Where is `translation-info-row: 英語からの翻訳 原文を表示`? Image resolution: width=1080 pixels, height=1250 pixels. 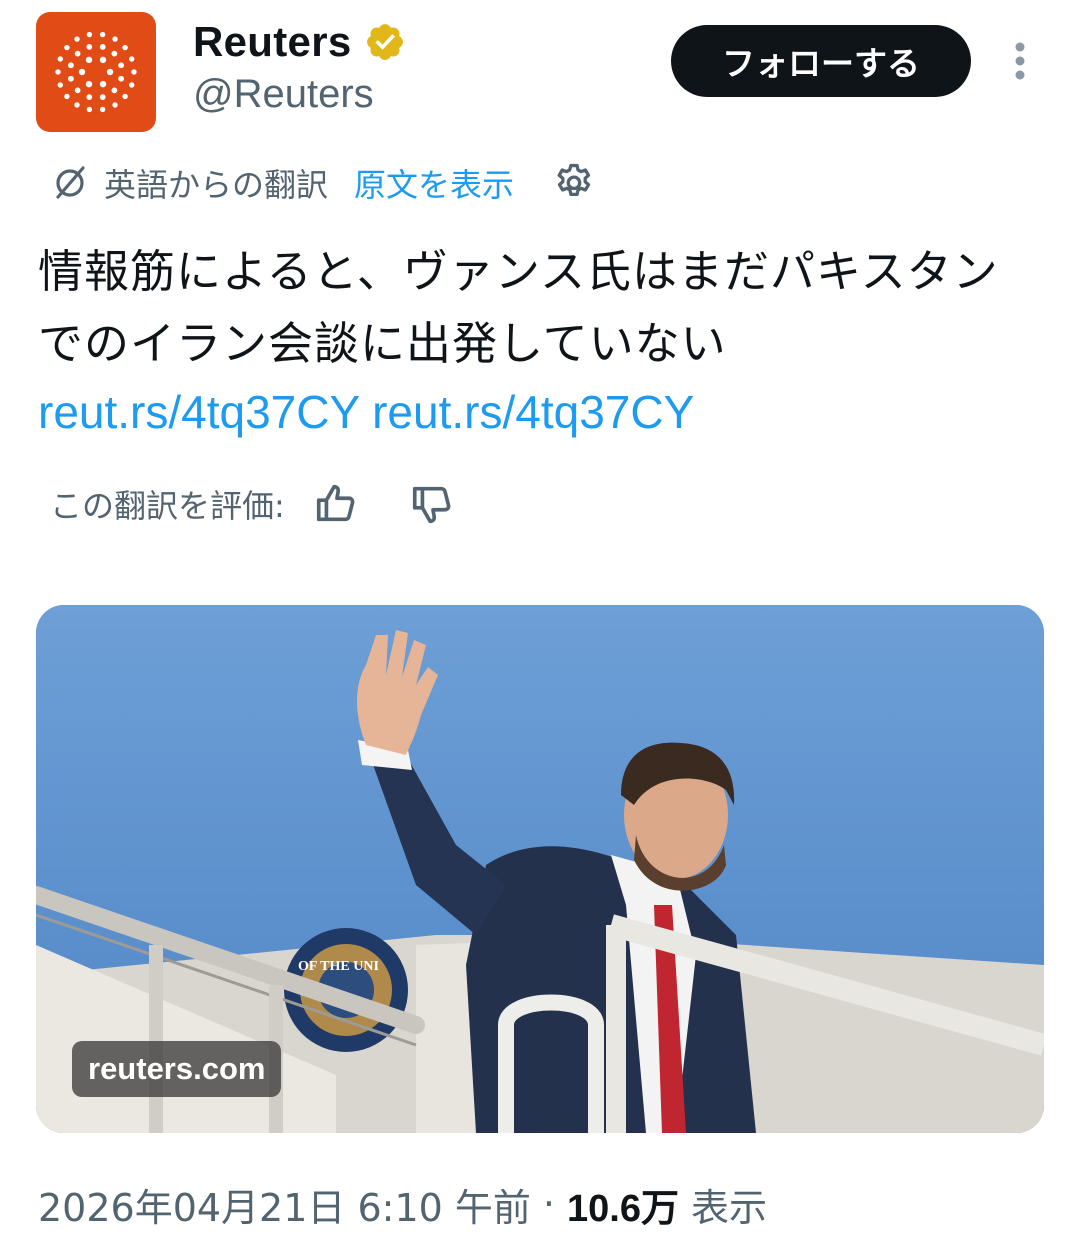 translation-info-row: 英語からの翻訳 原文を表示 is located at coordinates (323, 183).